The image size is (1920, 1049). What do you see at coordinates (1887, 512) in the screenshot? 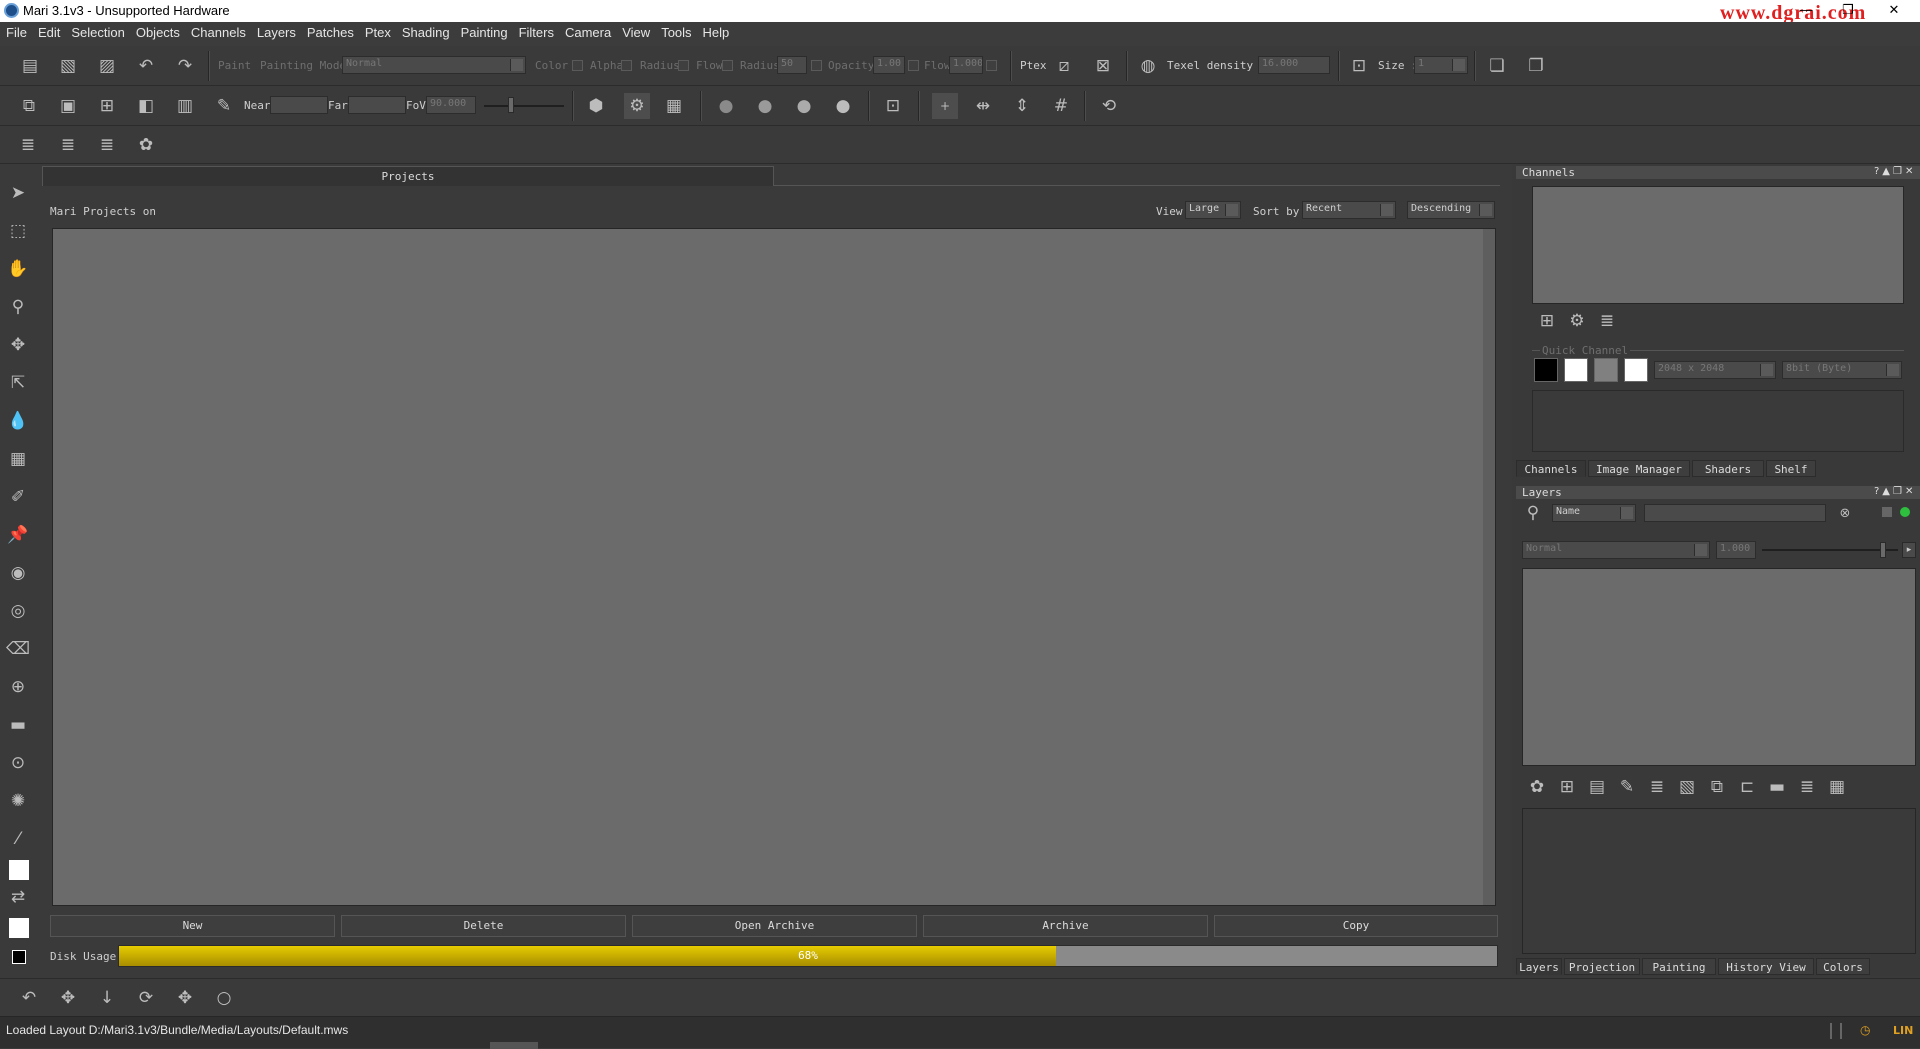
I see `layer-option-toggle` at bounding box center [1887, 512].